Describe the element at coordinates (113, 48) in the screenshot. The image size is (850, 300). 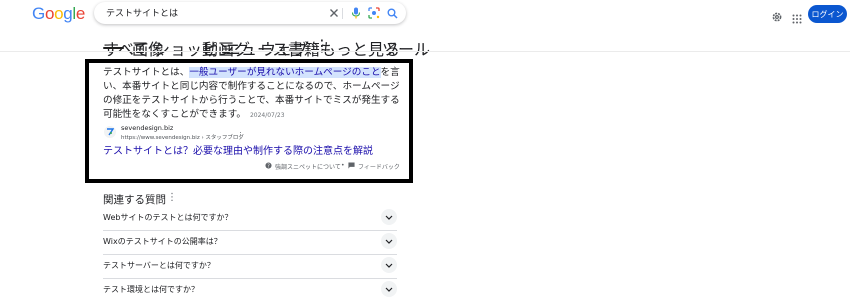
I see `active-tab-indicator` at that location.